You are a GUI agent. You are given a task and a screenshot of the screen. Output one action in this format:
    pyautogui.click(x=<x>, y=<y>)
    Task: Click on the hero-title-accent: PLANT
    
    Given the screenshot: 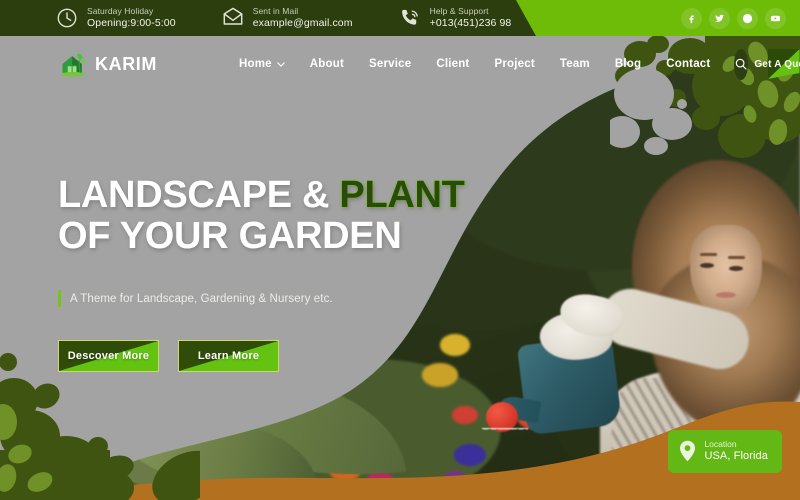 What is the action you would take?
    pyautogui.click(x=402, y=195)
    